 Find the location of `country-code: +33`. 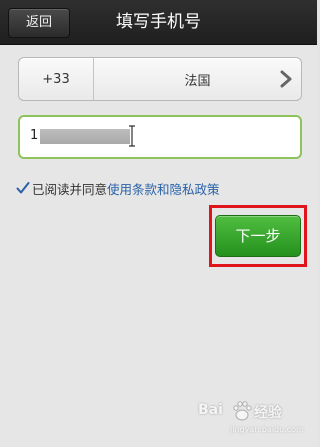

country-code: +33 is located at coordinates (56, 79).